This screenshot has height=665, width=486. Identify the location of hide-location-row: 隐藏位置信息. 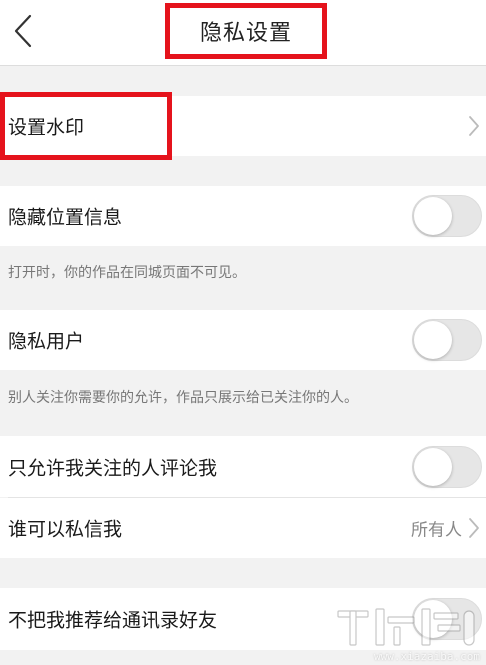
(243, 216).